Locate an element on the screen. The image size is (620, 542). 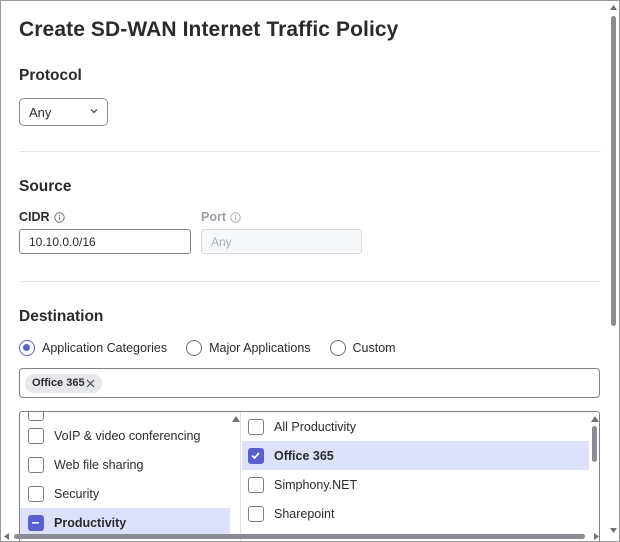
destination-section-title: Destination is located at coordinates (61, 316).